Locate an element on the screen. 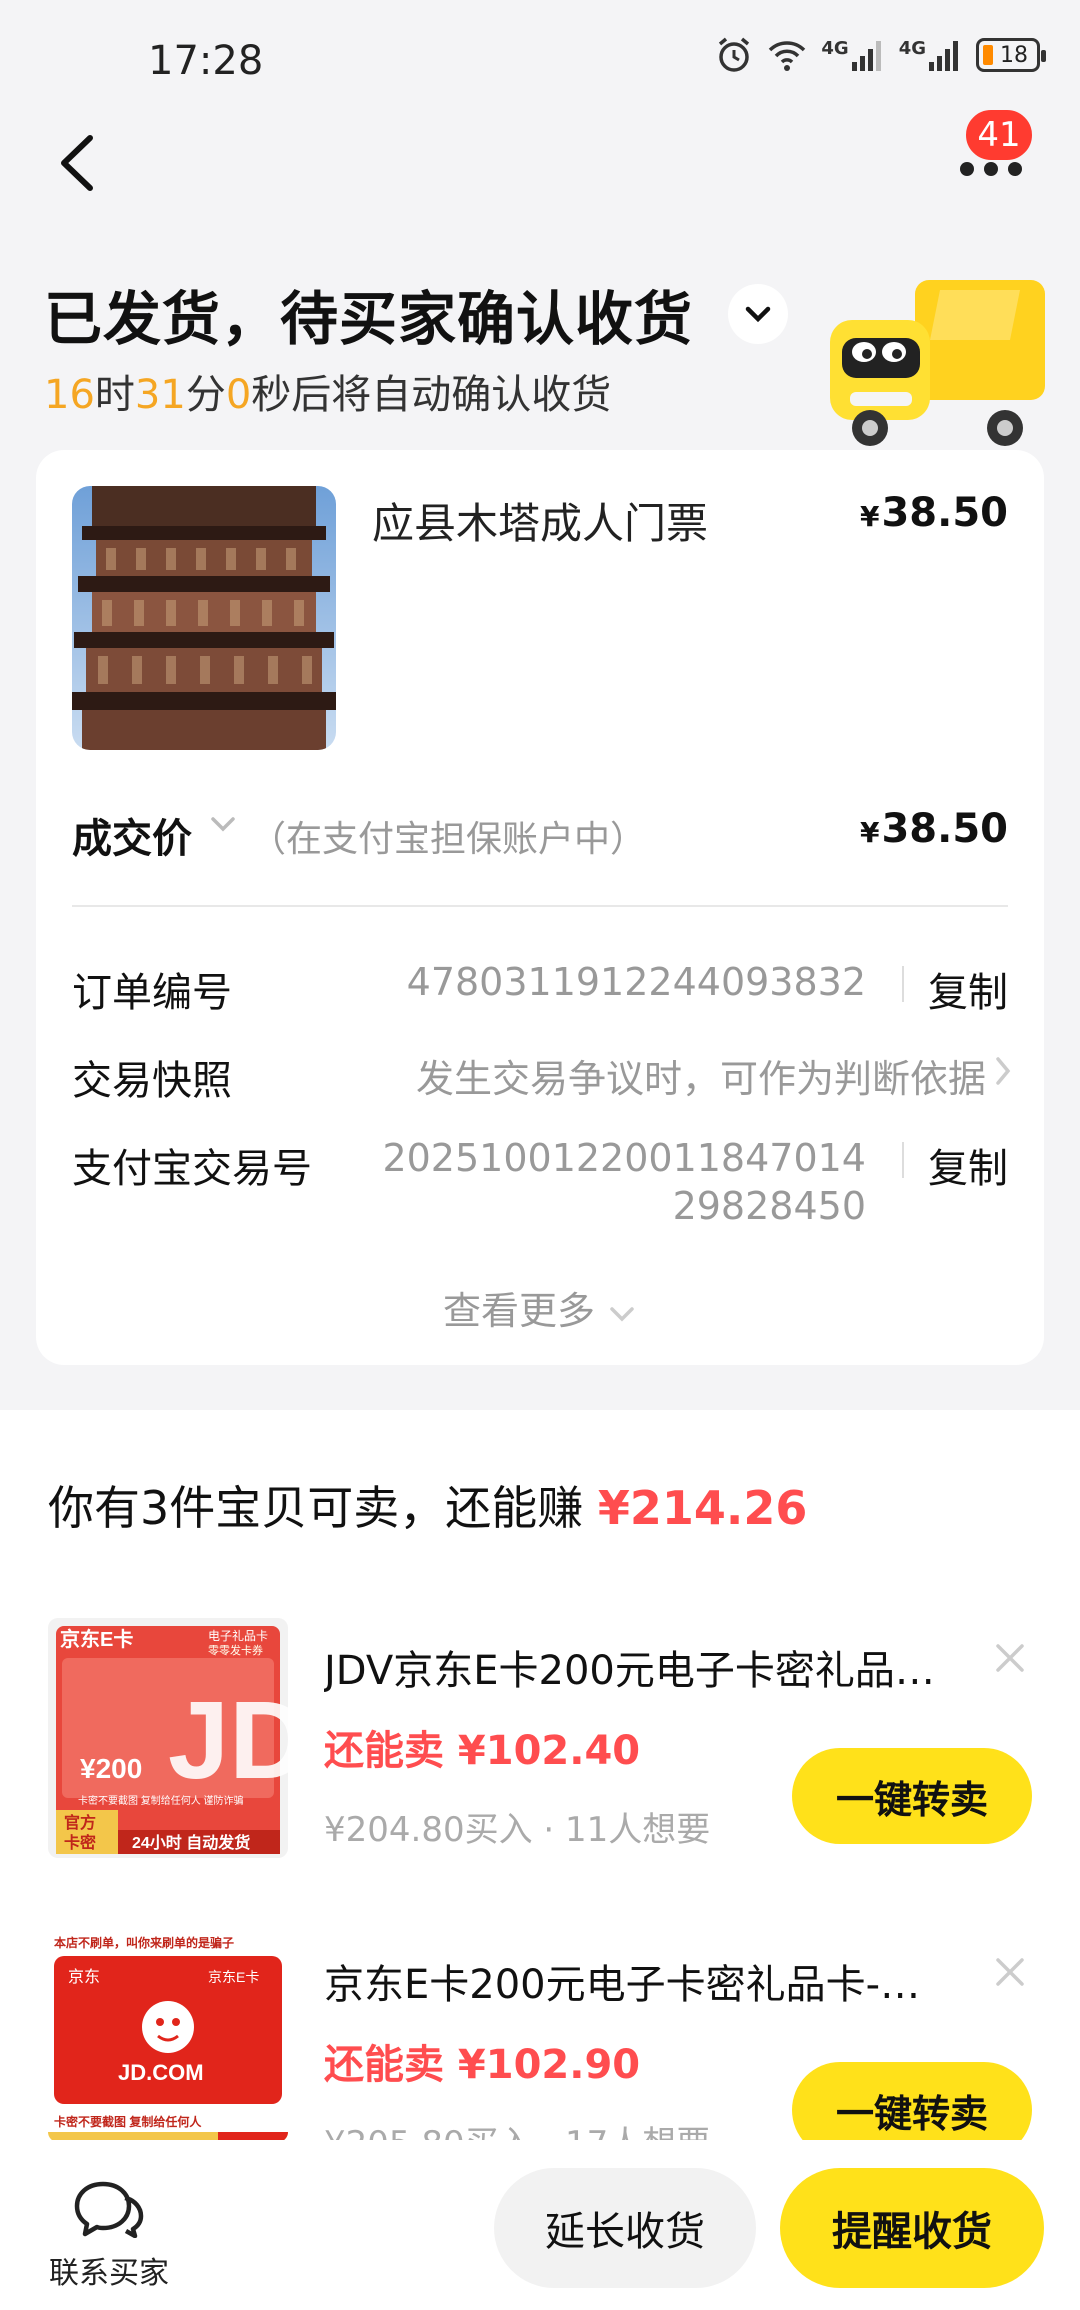 The height and width of the screenshot is (2310, 1080). chevron-right-icon is located at coordinates (1003, 1073).